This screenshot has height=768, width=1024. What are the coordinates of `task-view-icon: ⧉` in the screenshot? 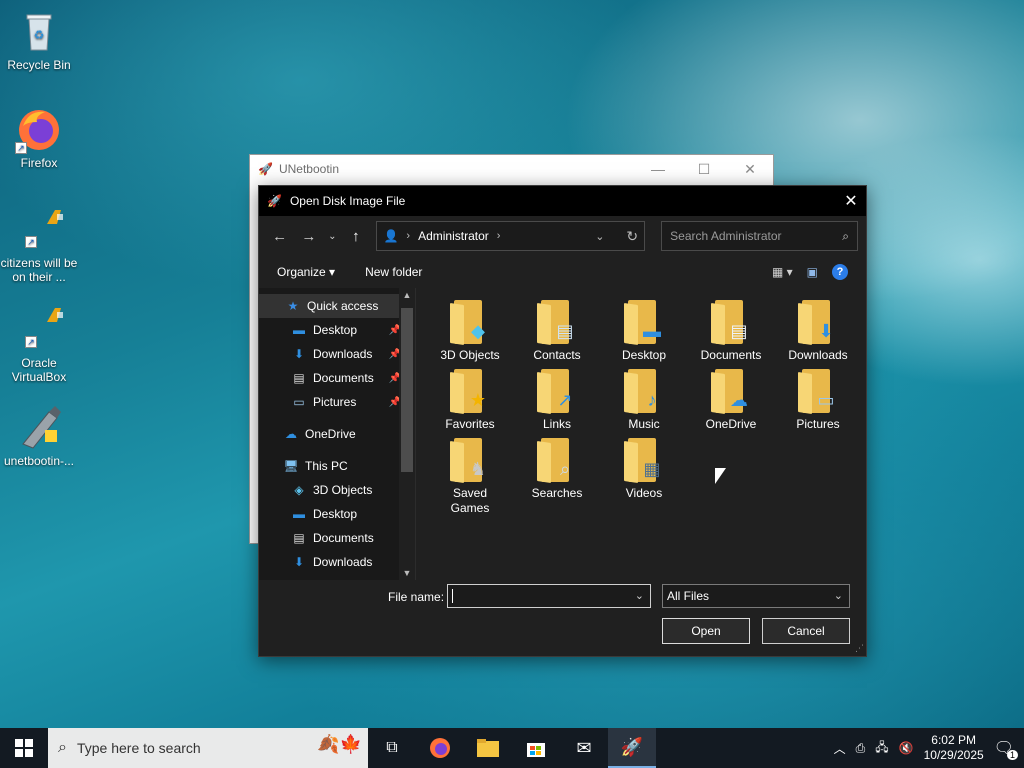 It's located at (392, 748).